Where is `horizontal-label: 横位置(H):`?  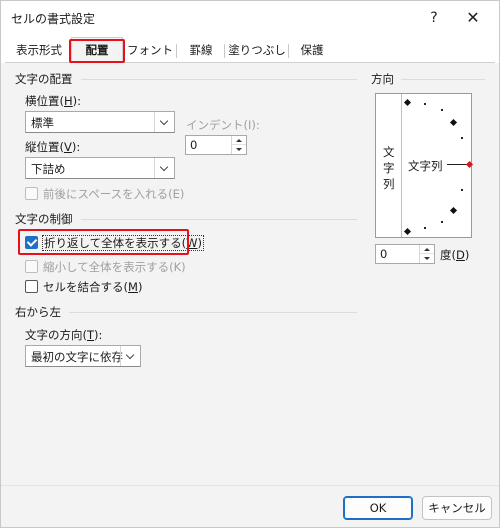 horizontal-label: 横位置(H): is located at coordinates (53, 101).